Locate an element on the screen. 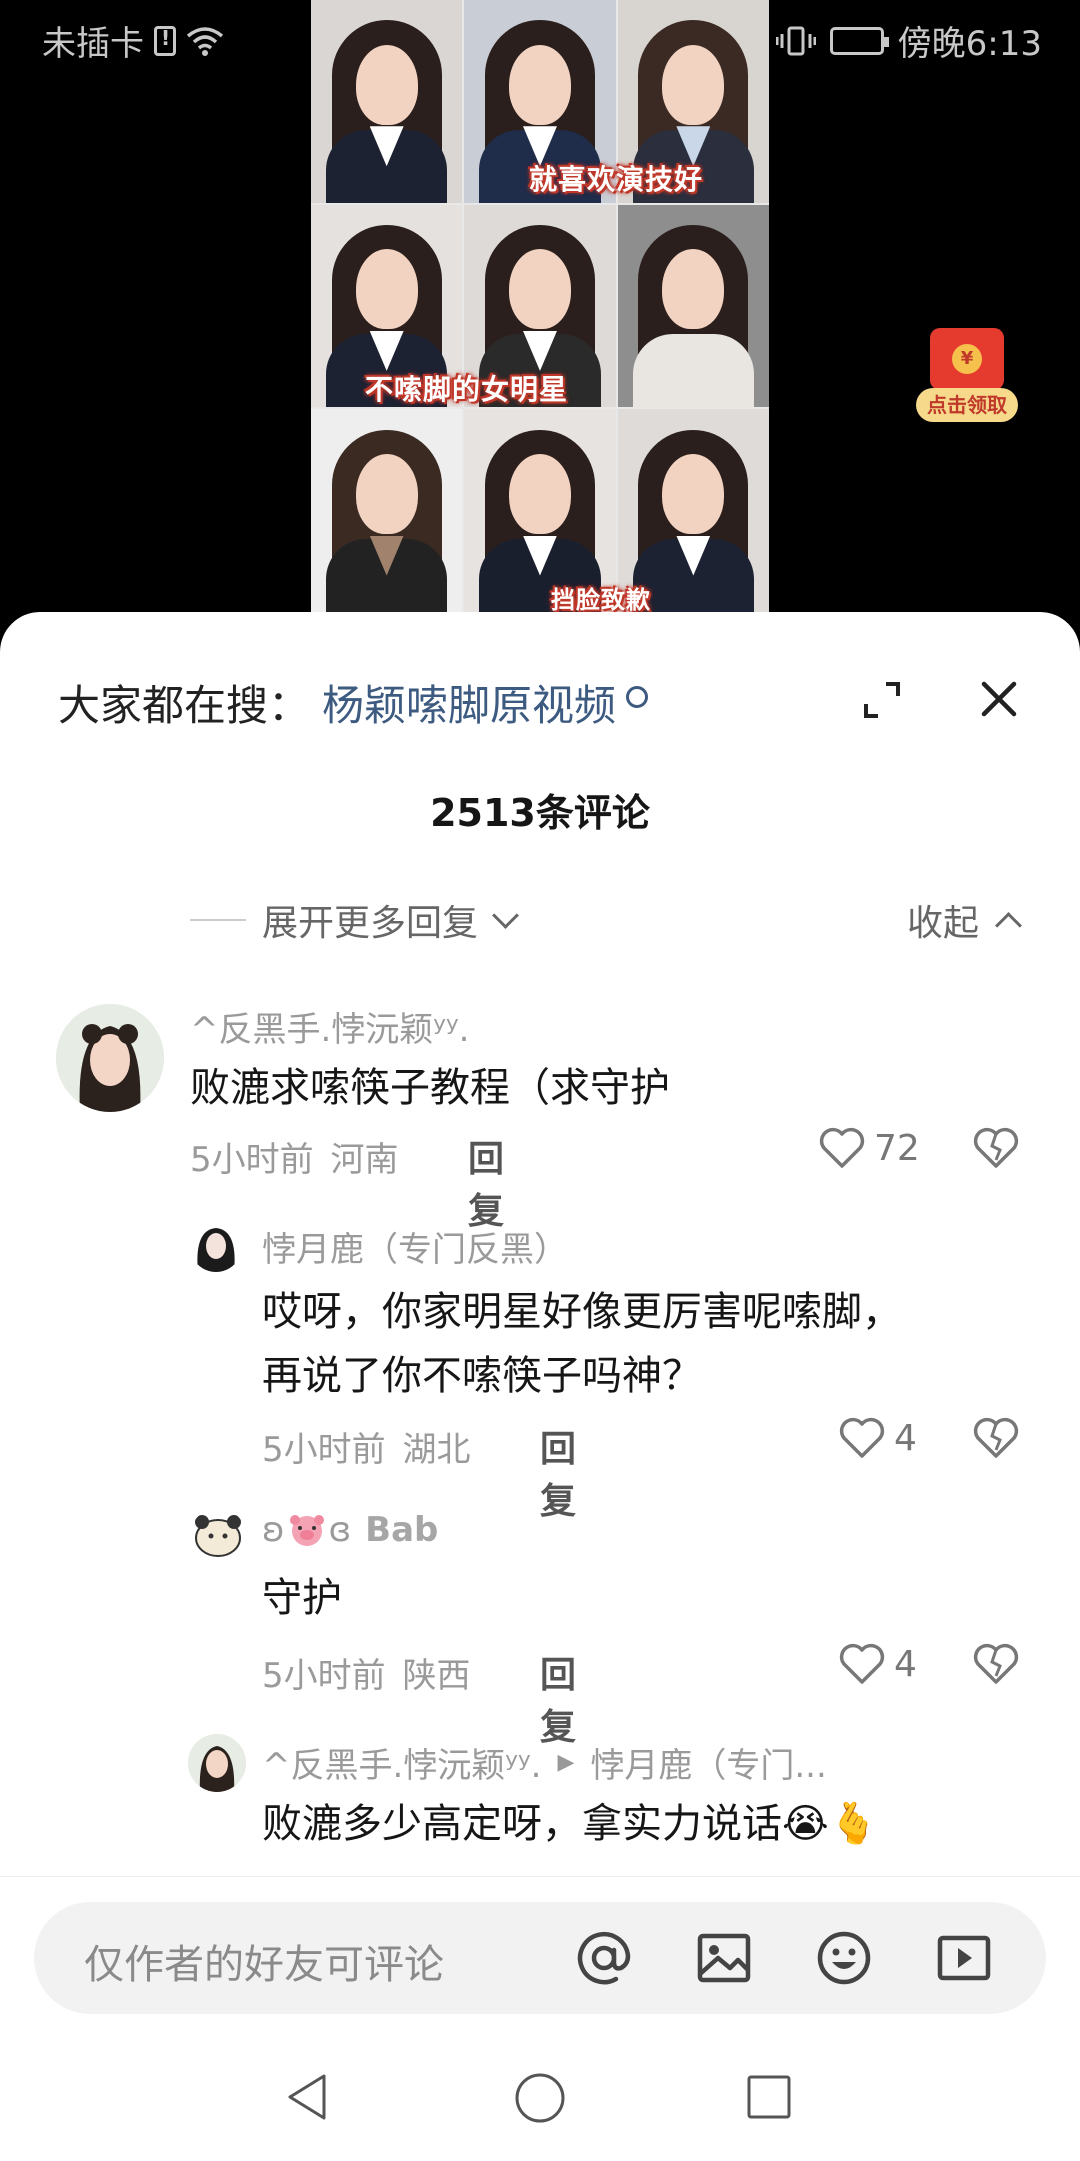  back-icon is located at coordinates (307, 2097).